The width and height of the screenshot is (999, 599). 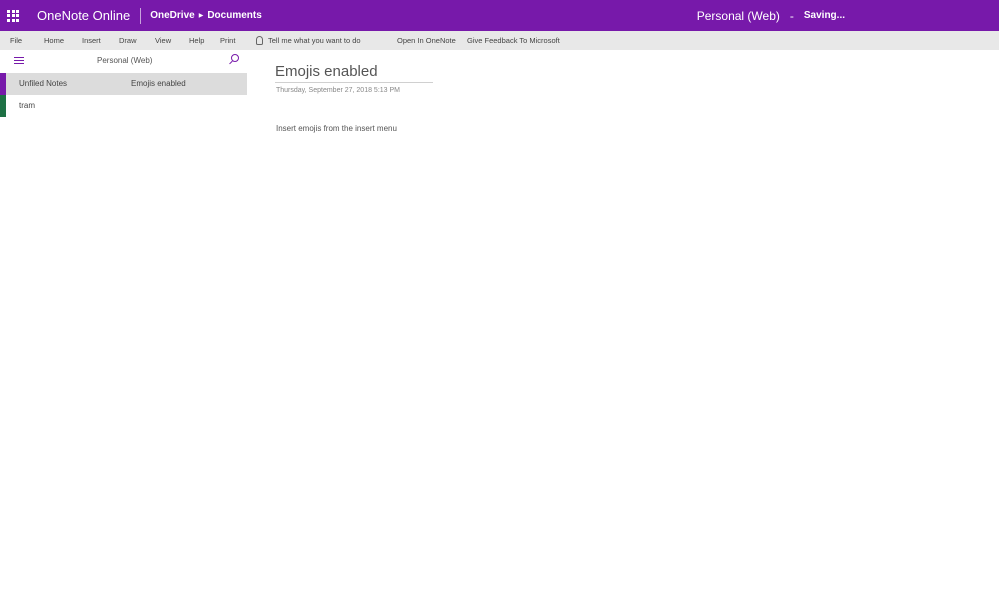 What do you see at coordinates (338, 90) in the screenshot?
I see `page-date: Thursday, September 27, 2018 5:13 PM` at bounding box center [338, 90].